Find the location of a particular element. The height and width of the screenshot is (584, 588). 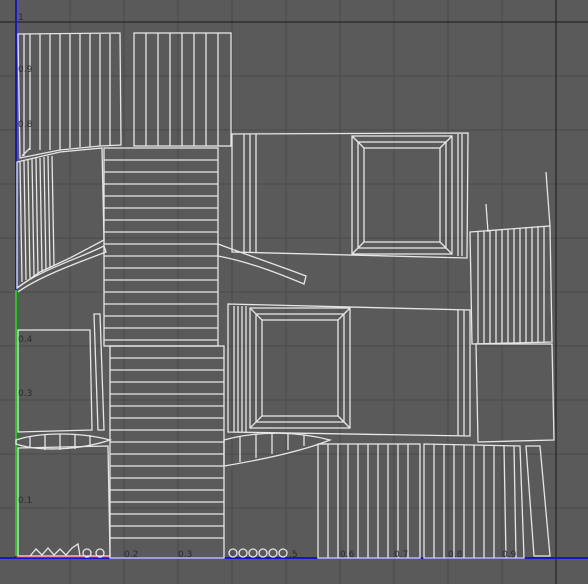

uv-island-upper-right is located at coordinates (350, 195).